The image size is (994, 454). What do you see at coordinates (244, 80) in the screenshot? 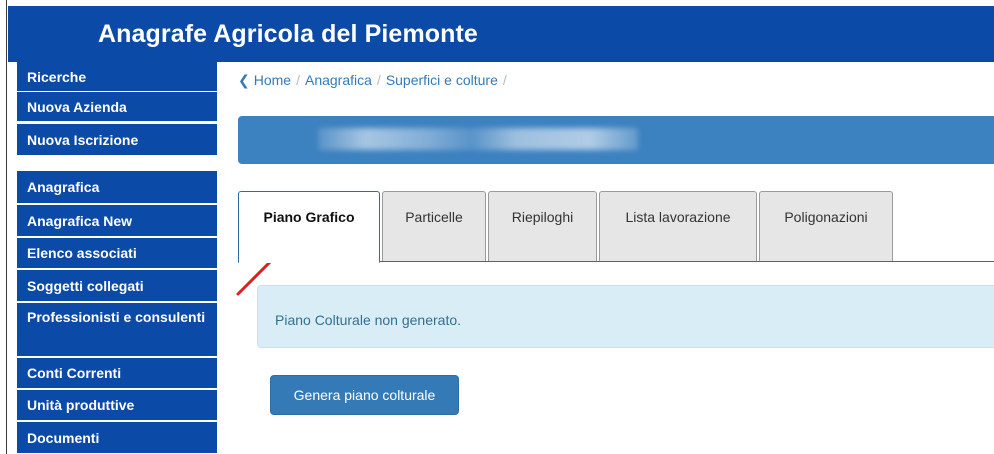
I see `chevron-left-icon: ❮` at bounding box center [244, 80].